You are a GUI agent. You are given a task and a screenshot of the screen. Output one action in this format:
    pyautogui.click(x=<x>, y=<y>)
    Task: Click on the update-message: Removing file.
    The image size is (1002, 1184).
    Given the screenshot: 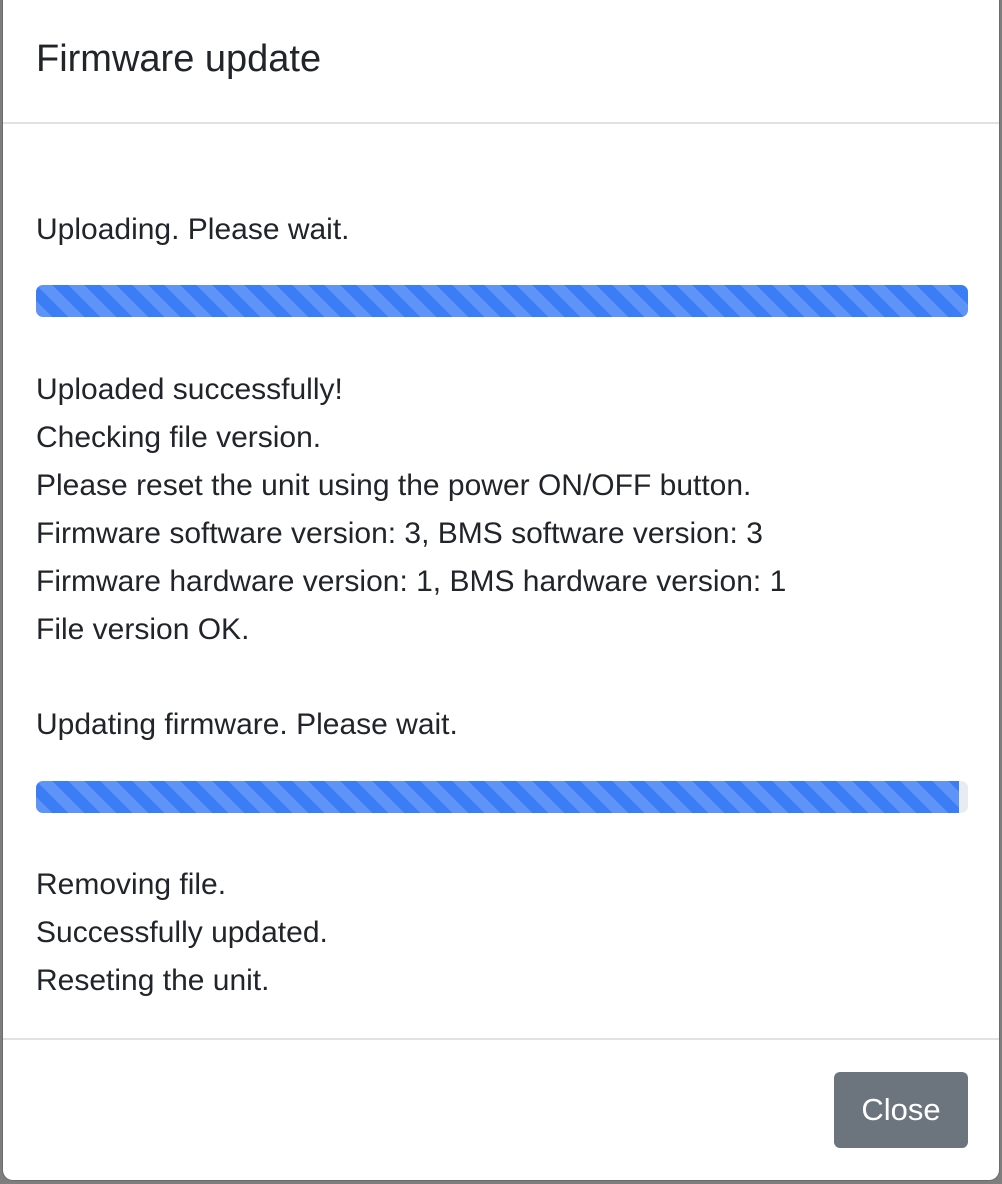 What is the action you would take?
    pyautogui.click(x=131, y=884)
    